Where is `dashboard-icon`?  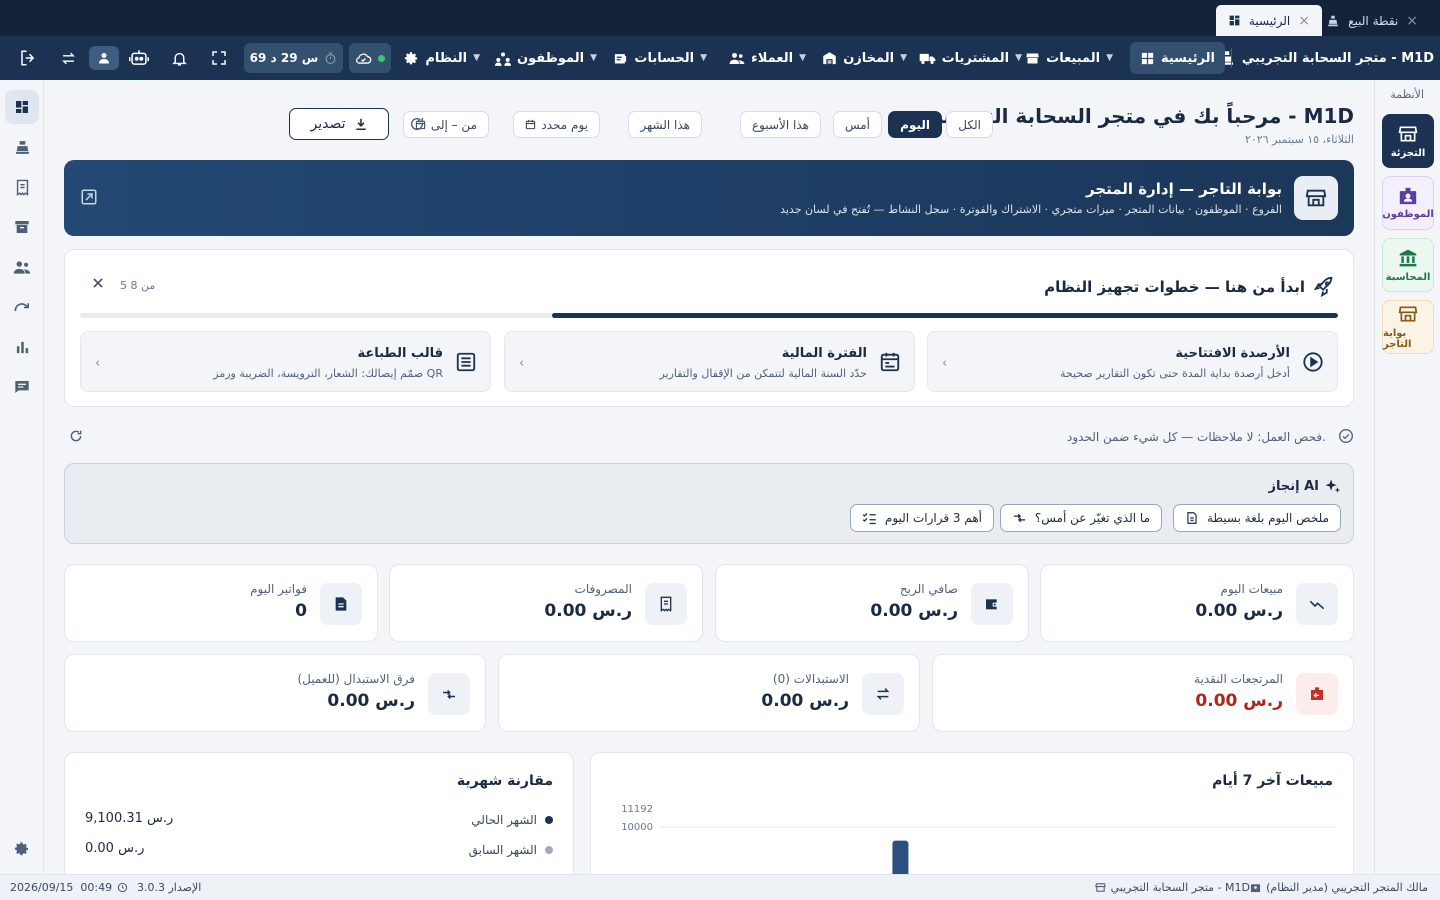
dashboard-icon is located at coordinates (22, 107).